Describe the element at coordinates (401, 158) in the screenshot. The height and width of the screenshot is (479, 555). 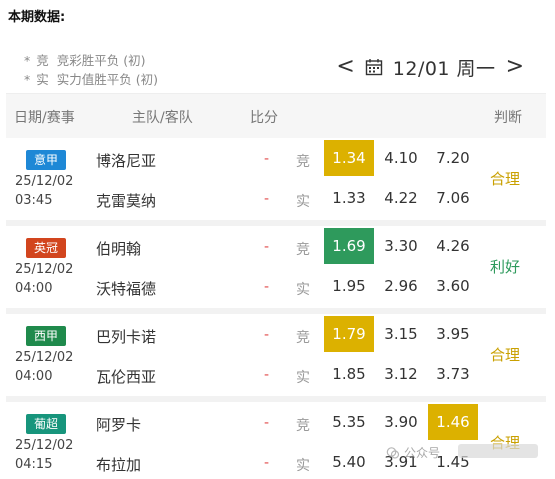
I see `odd-value: 4.10` at that location.